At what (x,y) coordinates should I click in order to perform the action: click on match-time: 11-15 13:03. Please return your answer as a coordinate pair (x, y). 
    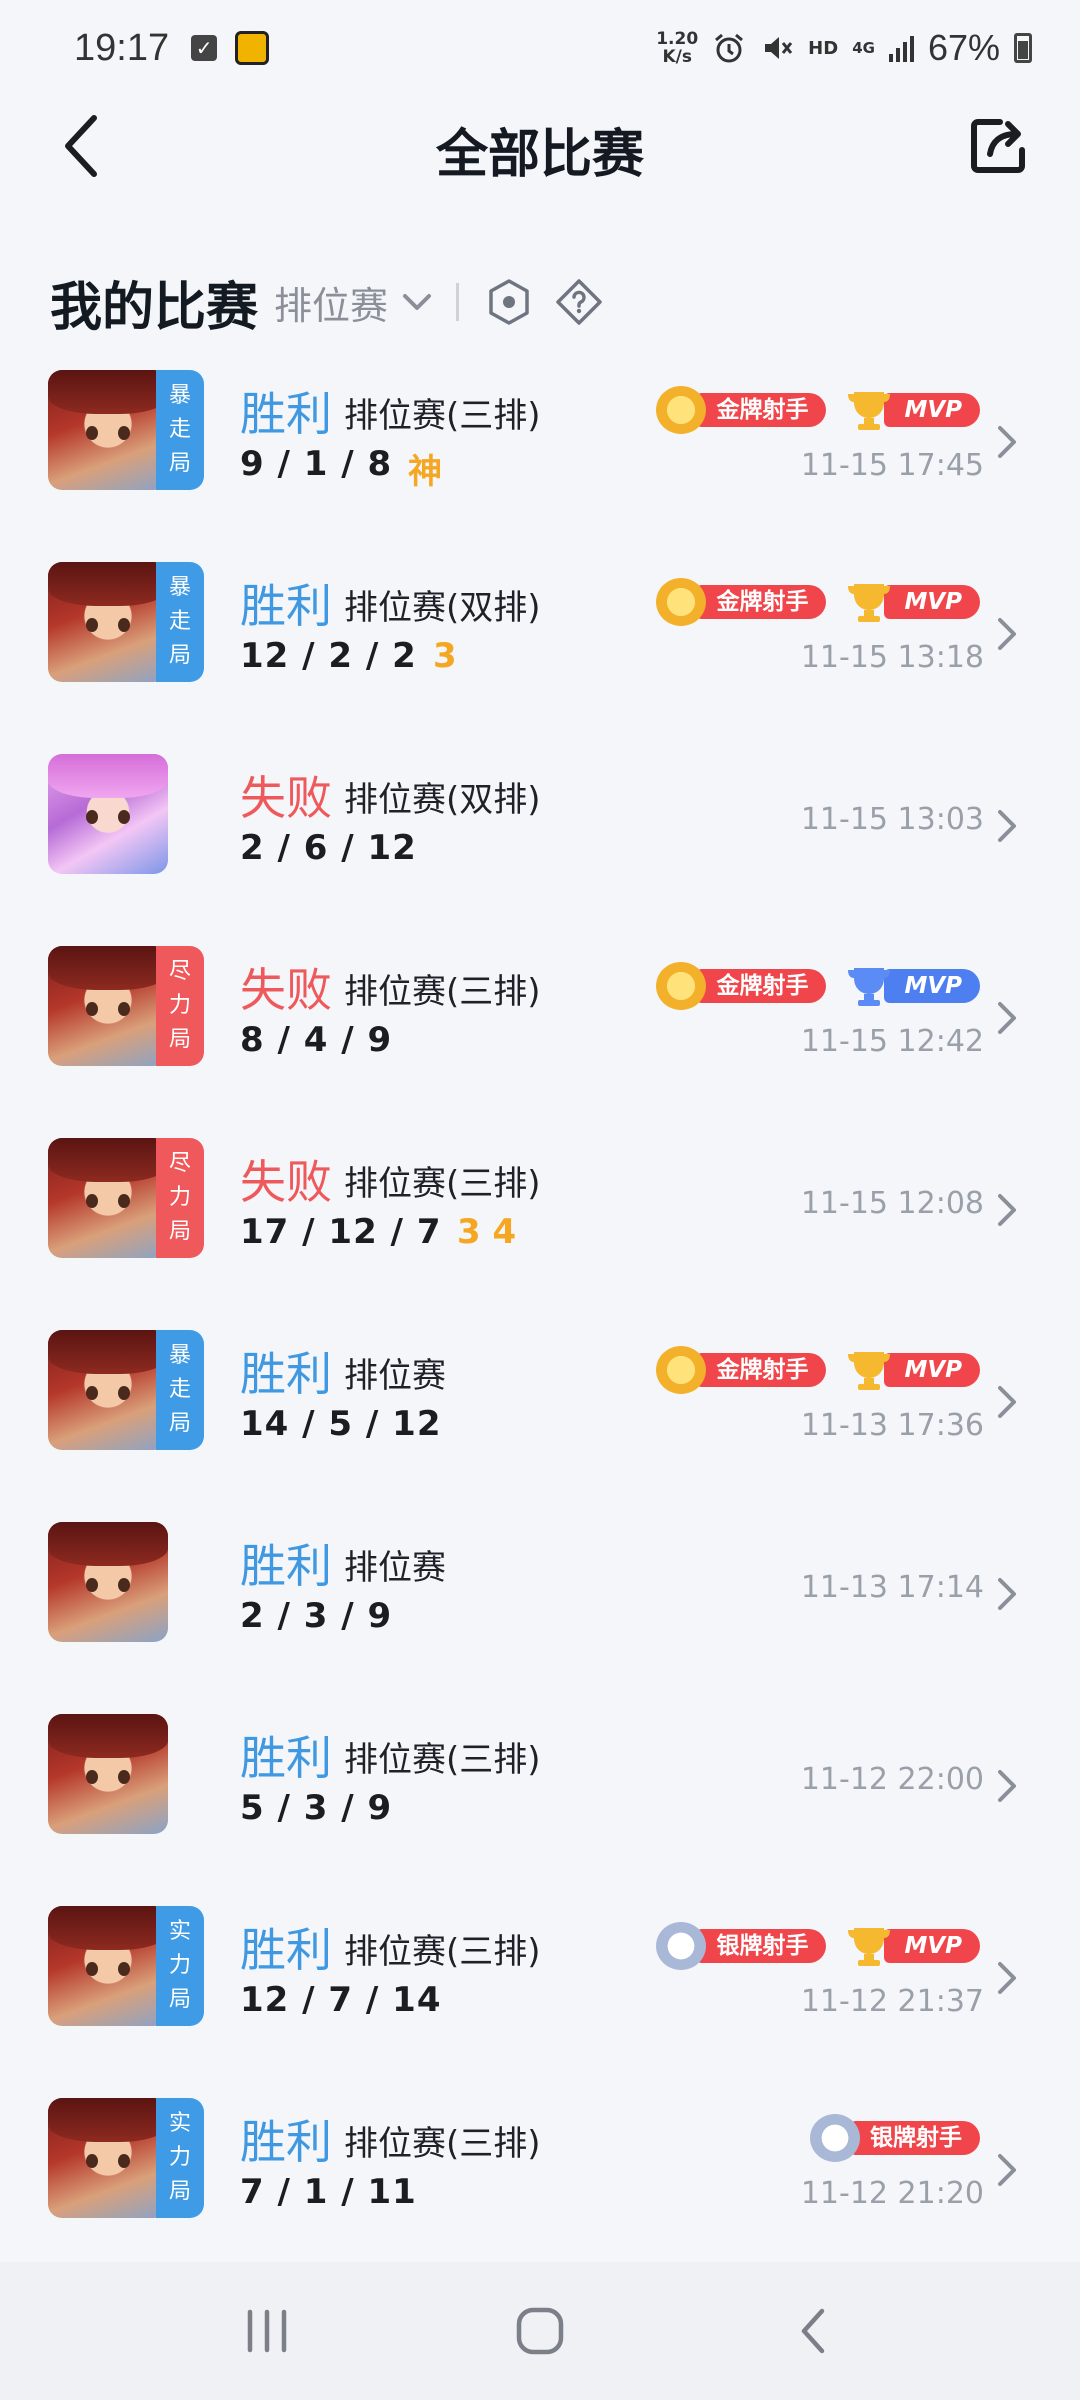
    Looking at the image, I should click on (892, 819).